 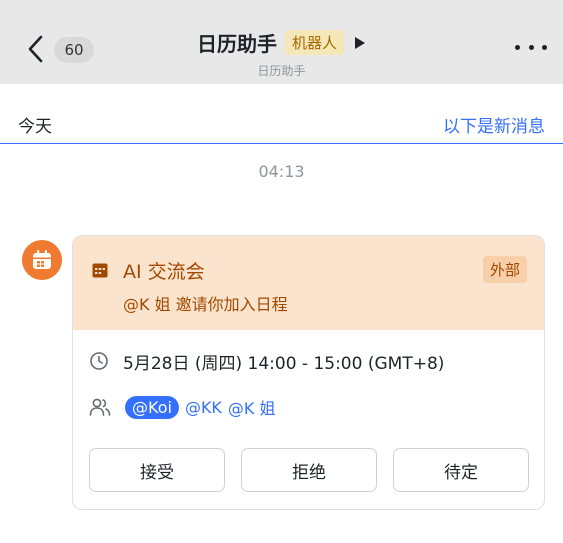 What do you see at coordinates (237, 42) in the screenshot?
I see `chat-title: 日历助手` at bounding box center [237, 42].